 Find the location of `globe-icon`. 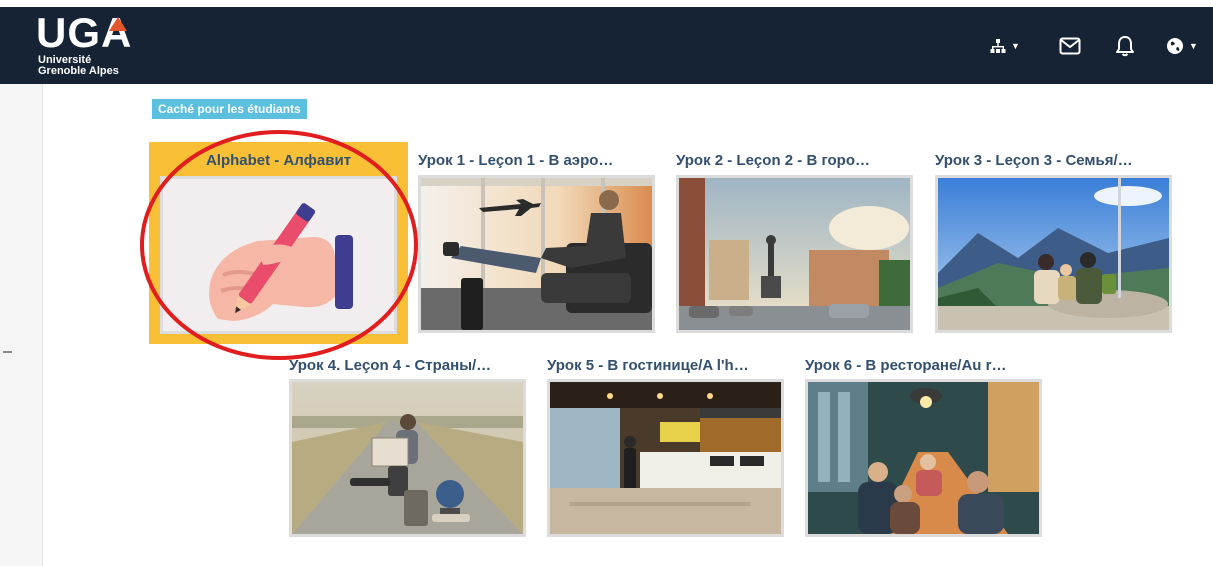

globe-icon is located at coordinates (1175, 46).